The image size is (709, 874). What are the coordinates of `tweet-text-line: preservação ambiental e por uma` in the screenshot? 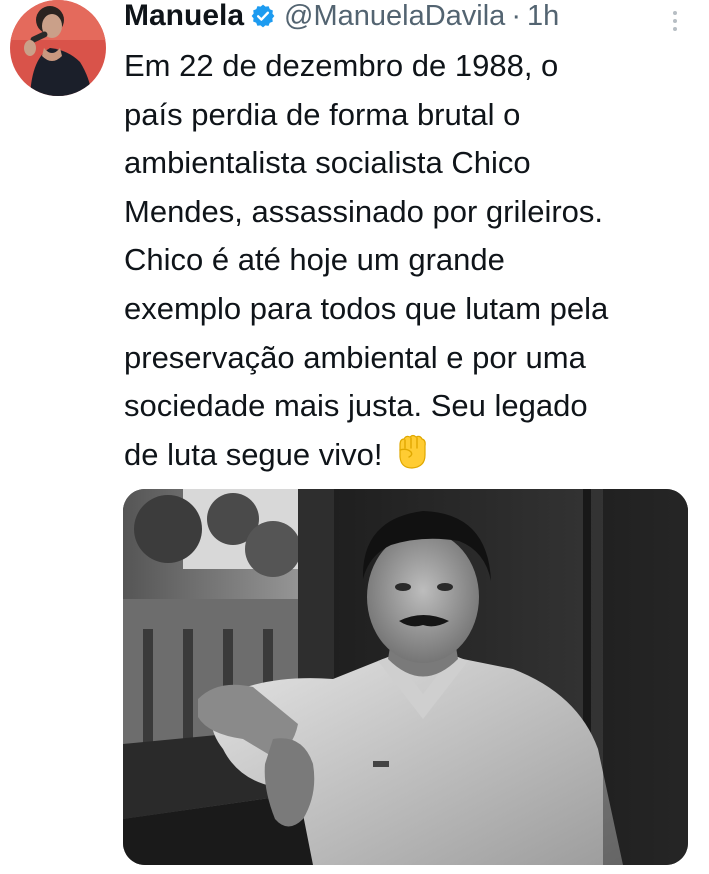 It's located at (355, 357).